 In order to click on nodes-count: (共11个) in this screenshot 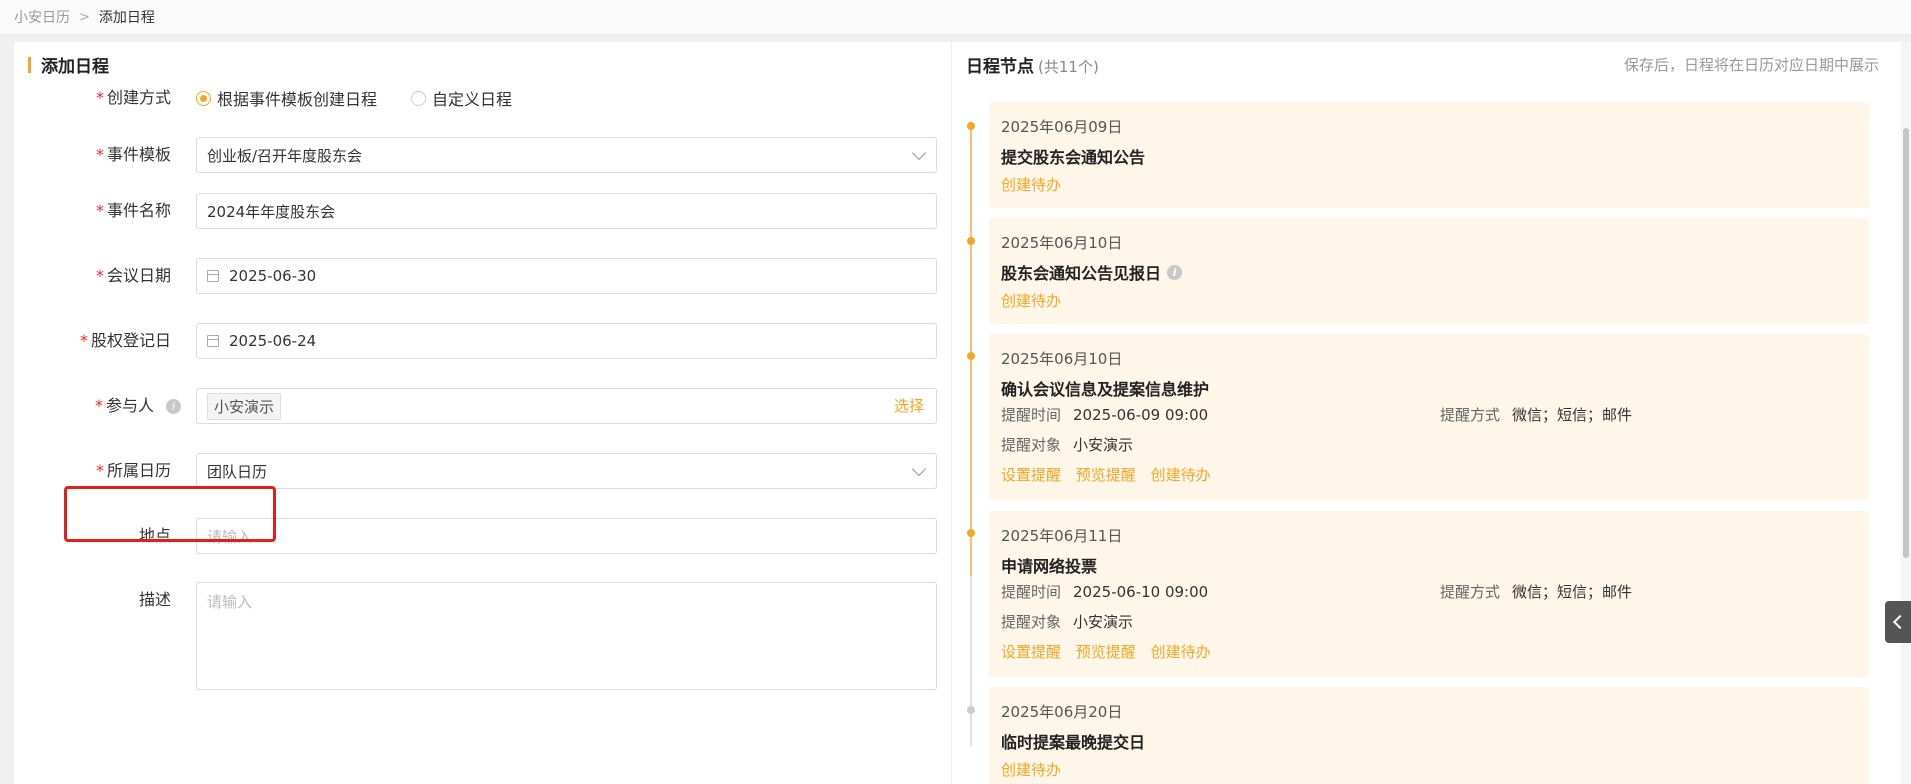, I will do `click(1068, 67)`.